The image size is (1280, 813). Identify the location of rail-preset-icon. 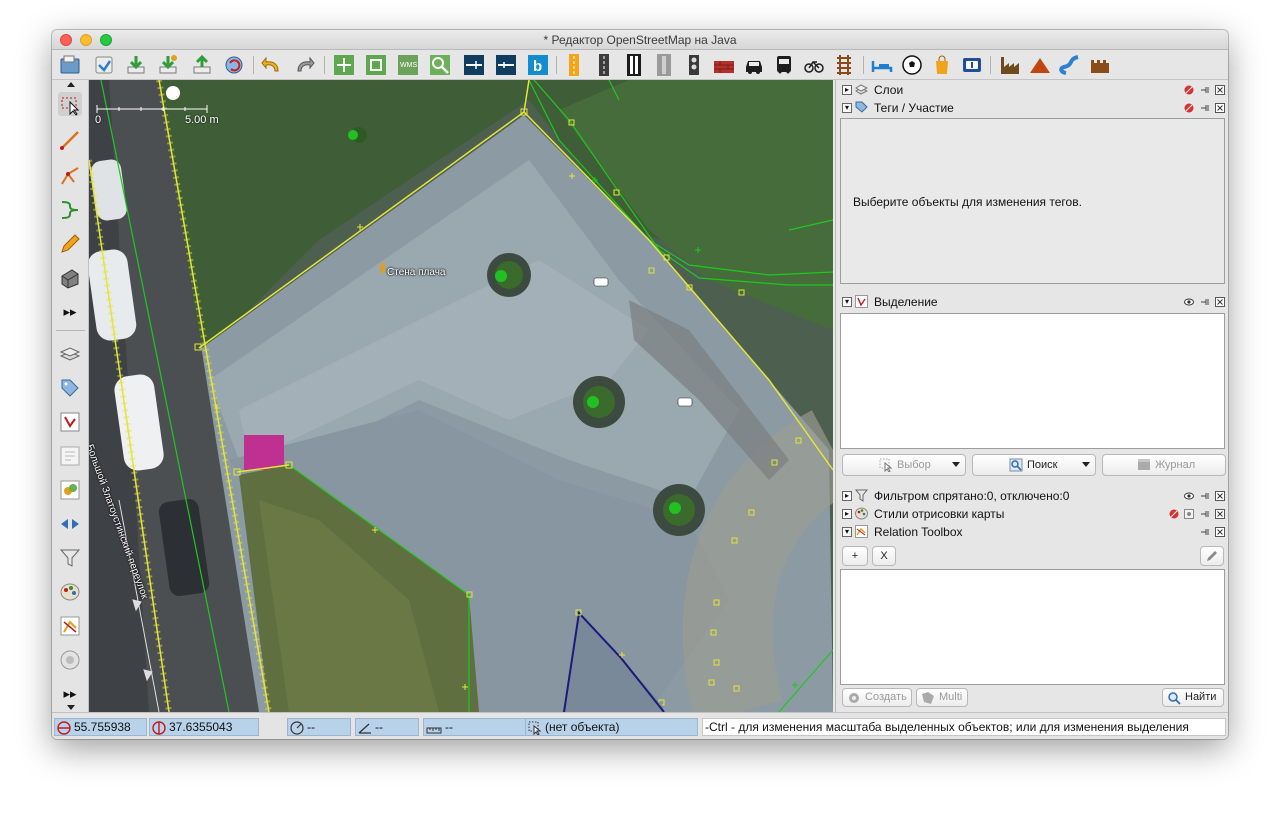
(634, 65).